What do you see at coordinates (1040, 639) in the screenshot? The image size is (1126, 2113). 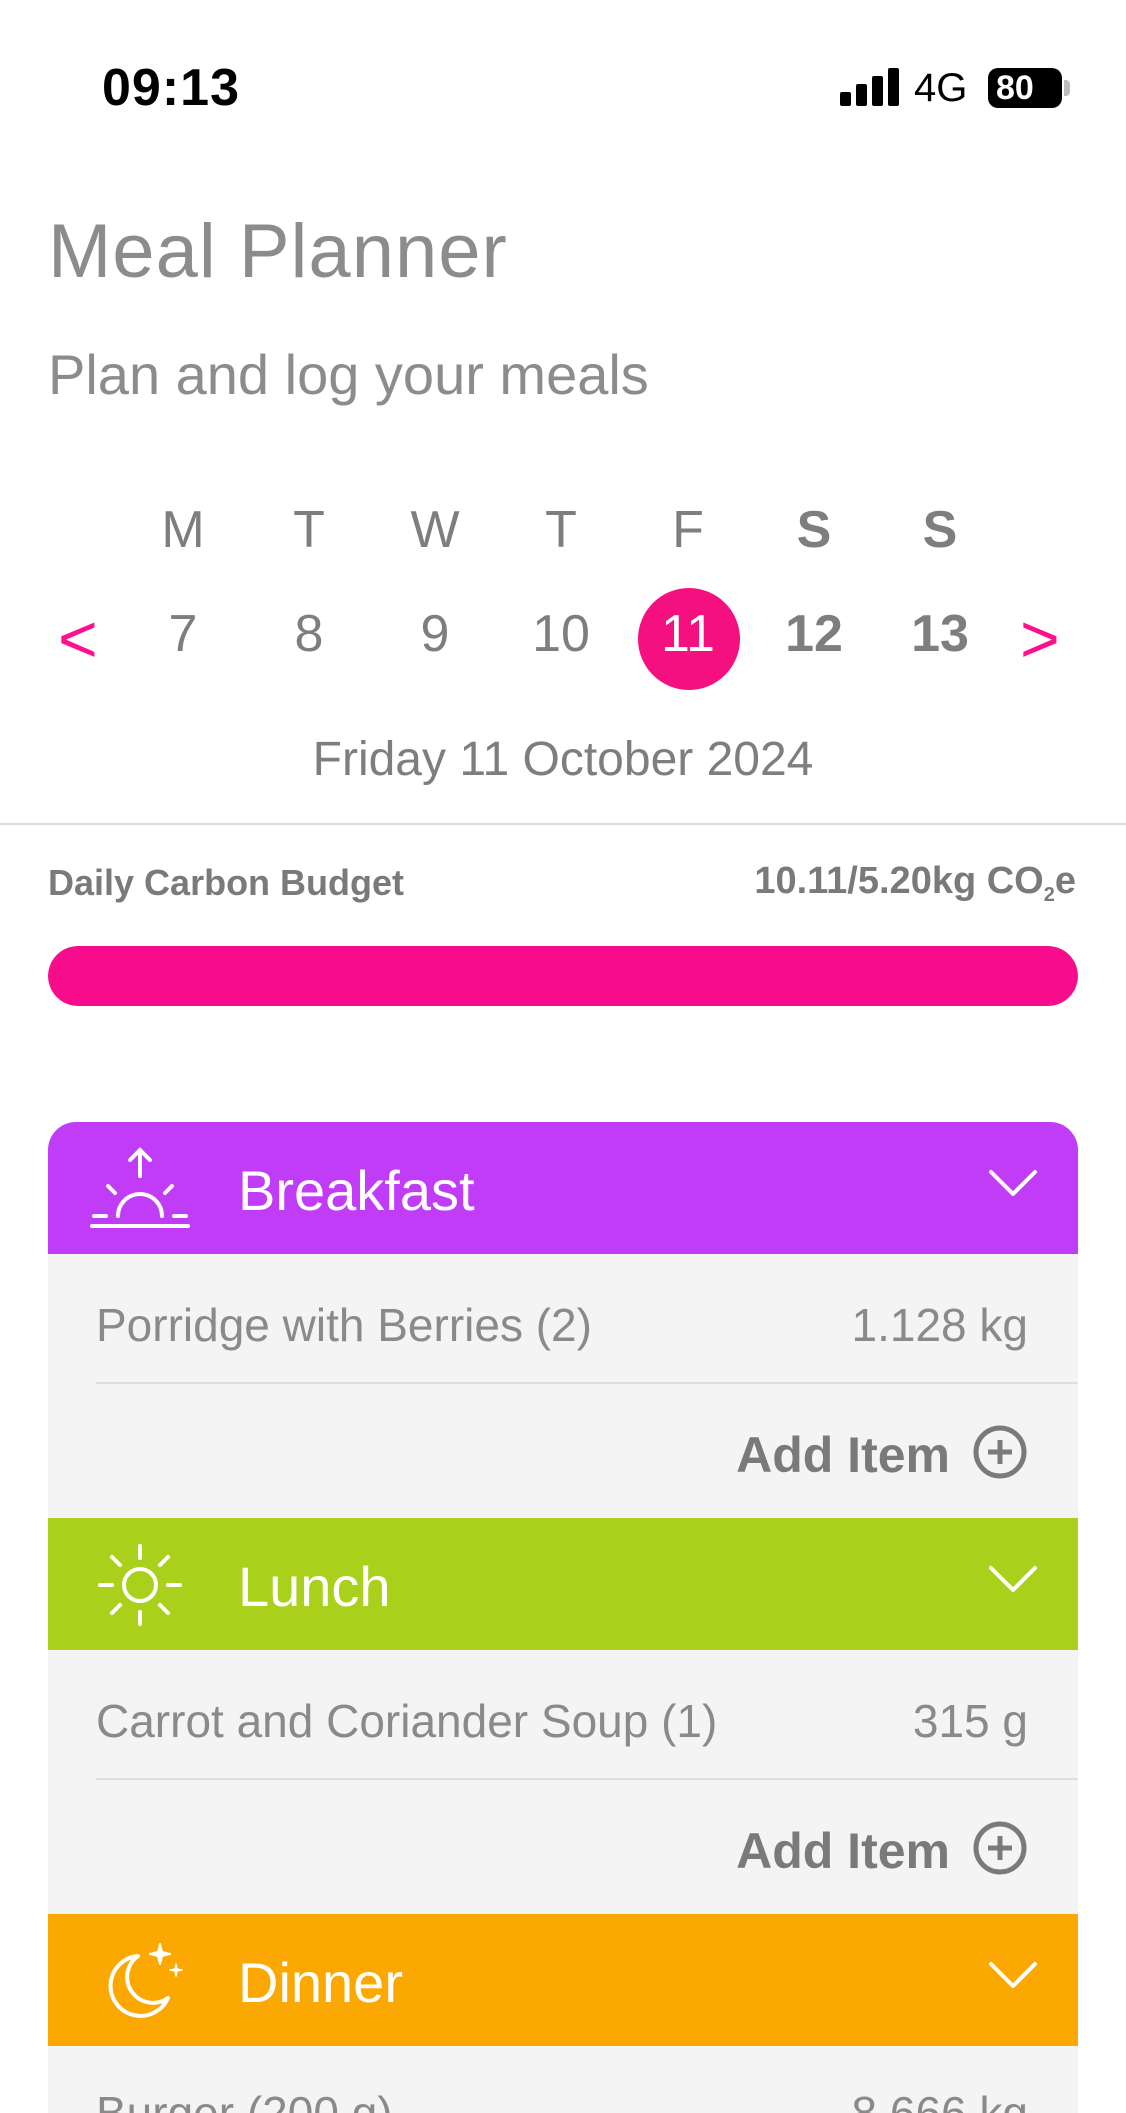 I see `next-week-button: >` at bounding box center [1040, 639].